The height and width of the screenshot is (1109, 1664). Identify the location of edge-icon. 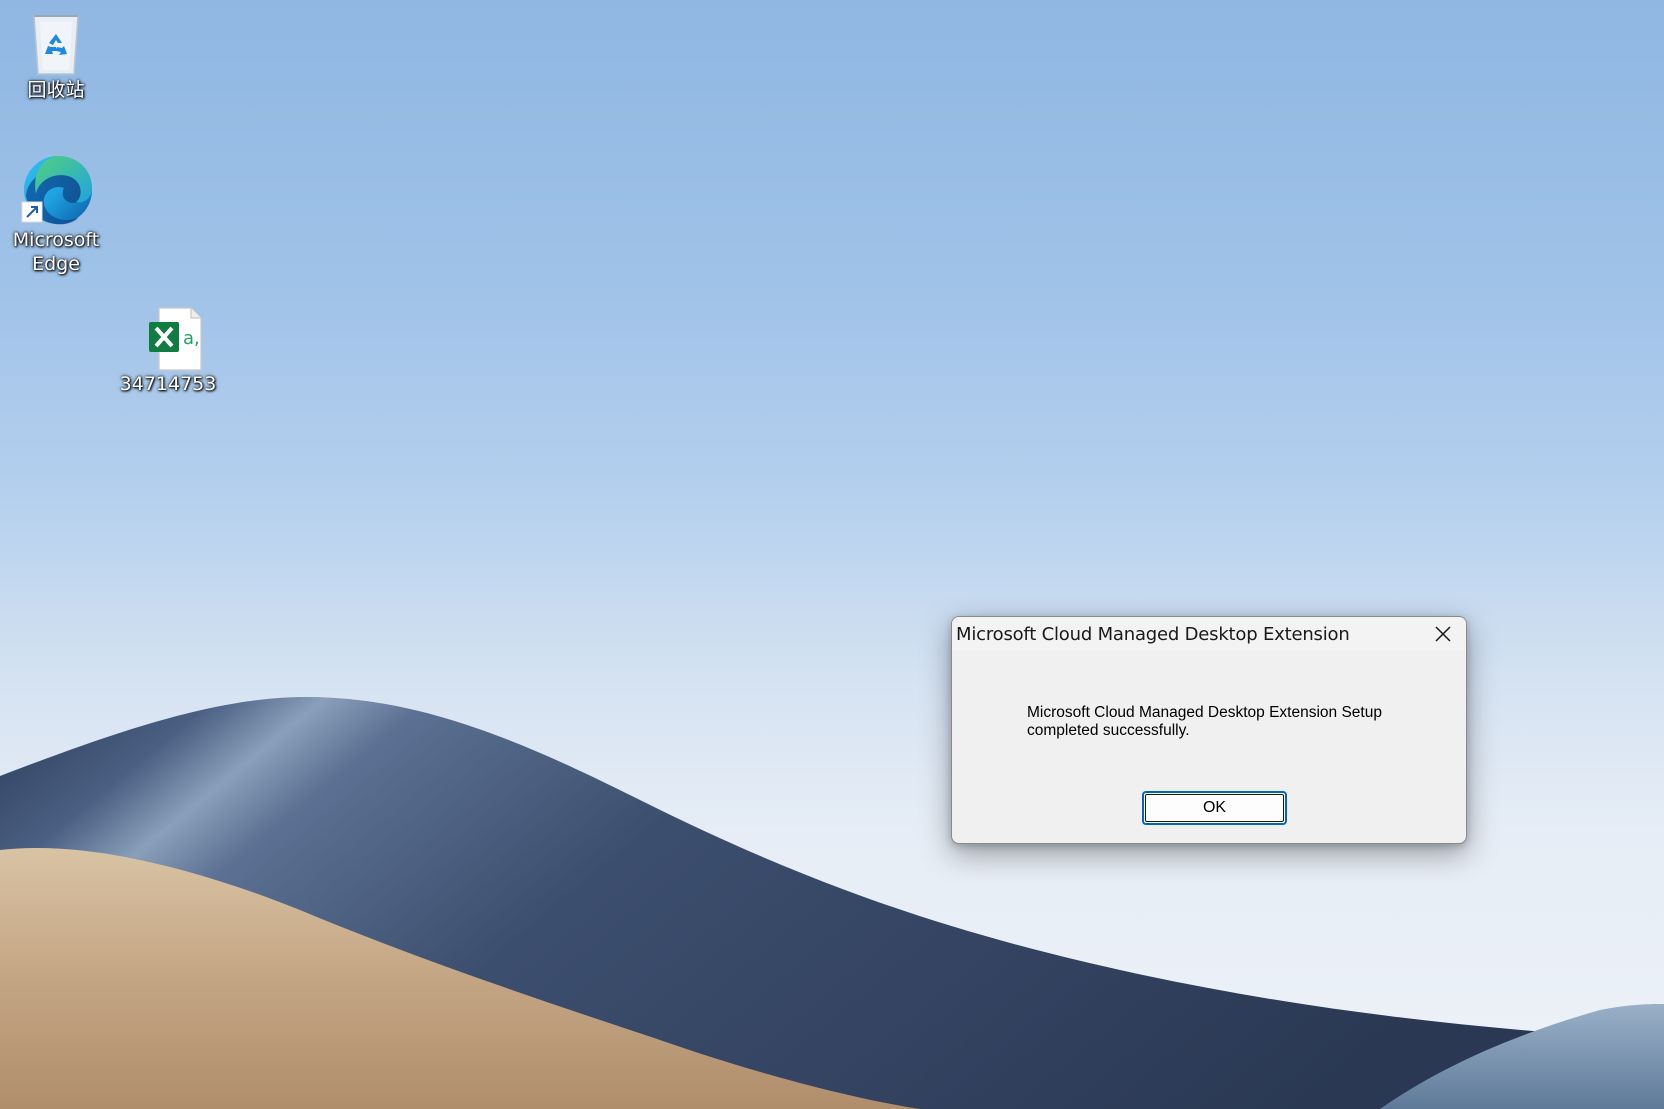
(56, 190).